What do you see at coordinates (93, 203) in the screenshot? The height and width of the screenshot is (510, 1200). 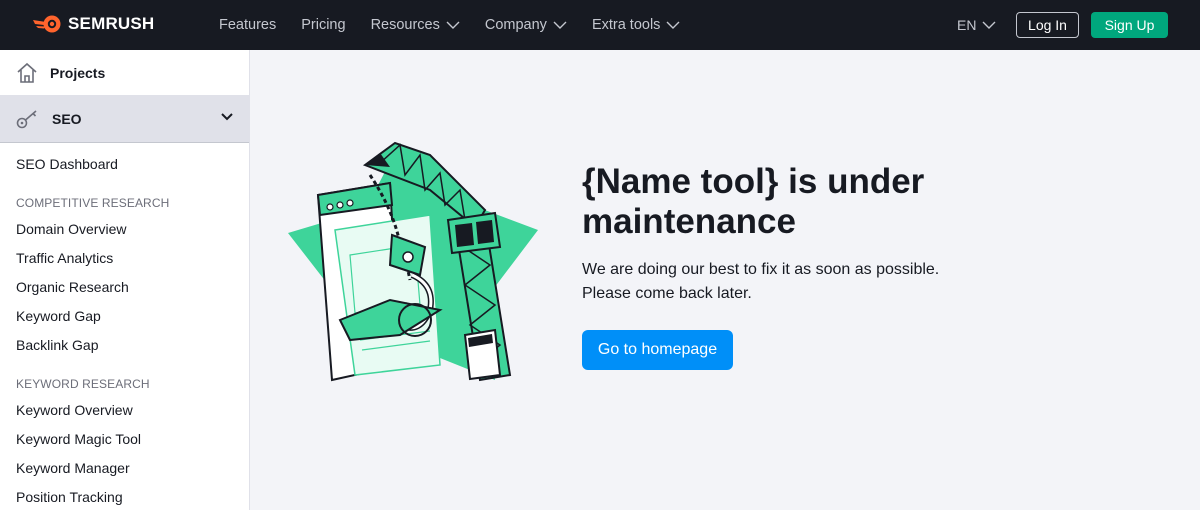 I see `section-title-competitive-research: COMPETITIVE RESEARCH` at bounding box center [93, 203].